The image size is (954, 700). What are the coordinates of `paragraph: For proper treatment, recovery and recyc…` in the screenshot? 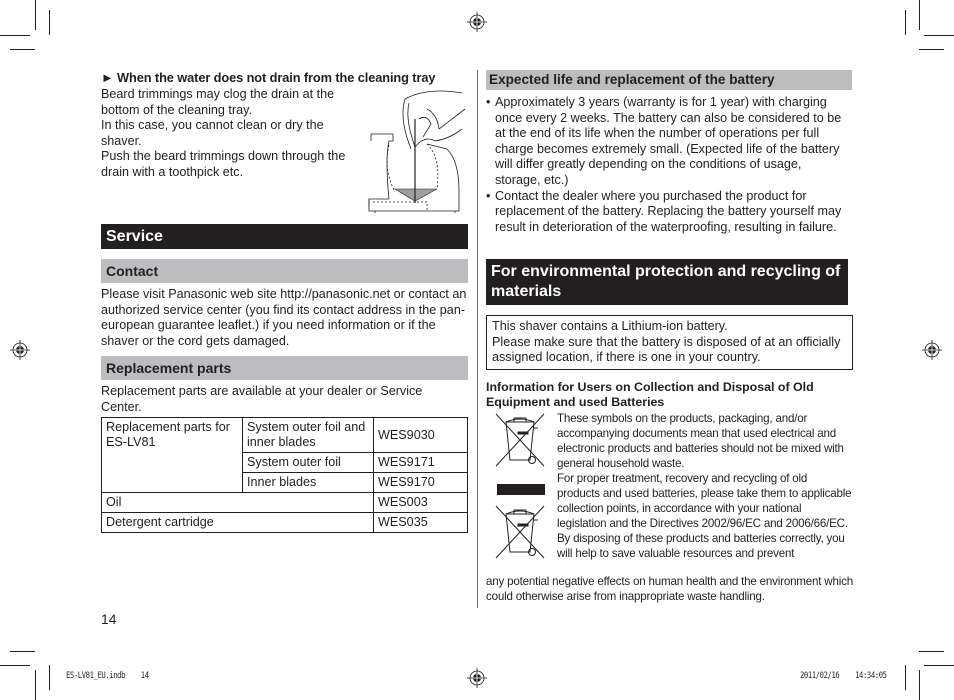 It's located at (704, 501).